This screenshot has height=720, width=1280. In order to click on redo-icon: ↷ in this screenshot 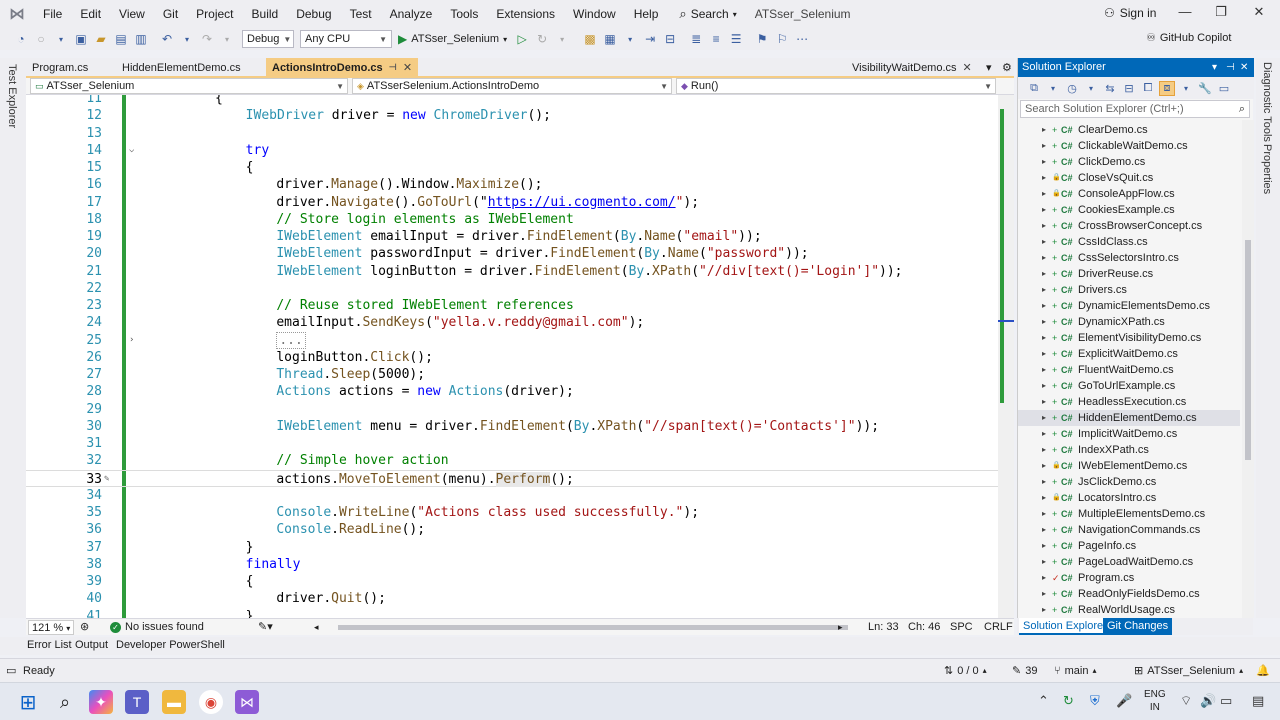, I will do `click(207, 39)`.